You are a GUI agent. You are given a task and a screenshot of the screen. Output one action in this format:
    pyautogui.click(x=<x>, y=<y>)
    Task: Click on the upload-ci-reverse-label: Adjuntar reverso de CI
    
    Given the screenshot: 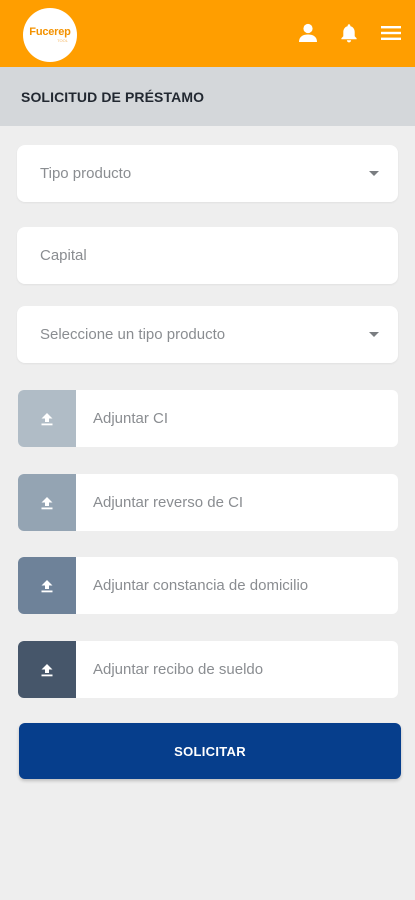 What is the action you would take?
    pyautogui.click(x=168, y=502)
    